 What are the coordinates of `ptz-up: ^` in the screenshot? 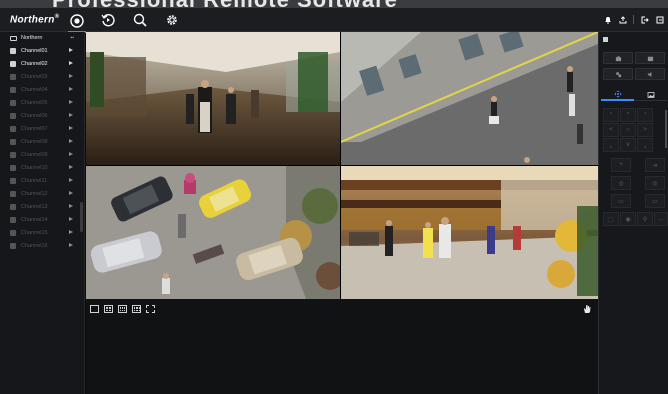 It's located at (628, 115).